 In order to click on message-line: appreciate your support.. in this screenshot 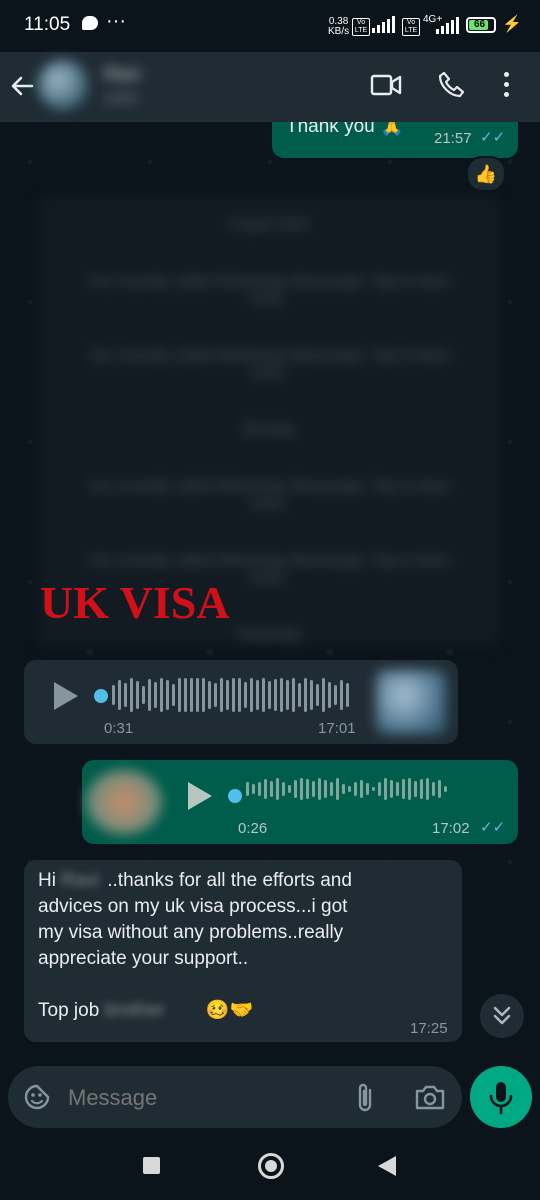, I will do `click(143, 958)`.